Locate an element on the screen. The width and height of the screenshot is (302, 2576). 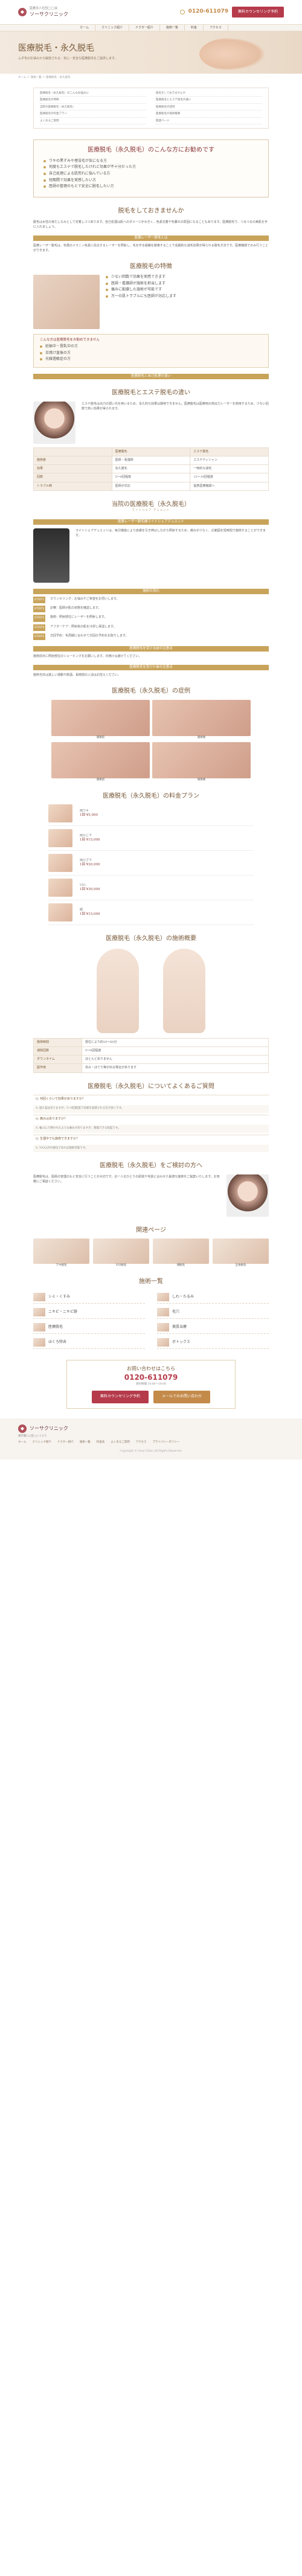
faq-question: Q. 生理中でも施術できますか？ is located at coordinates (151, 1138).